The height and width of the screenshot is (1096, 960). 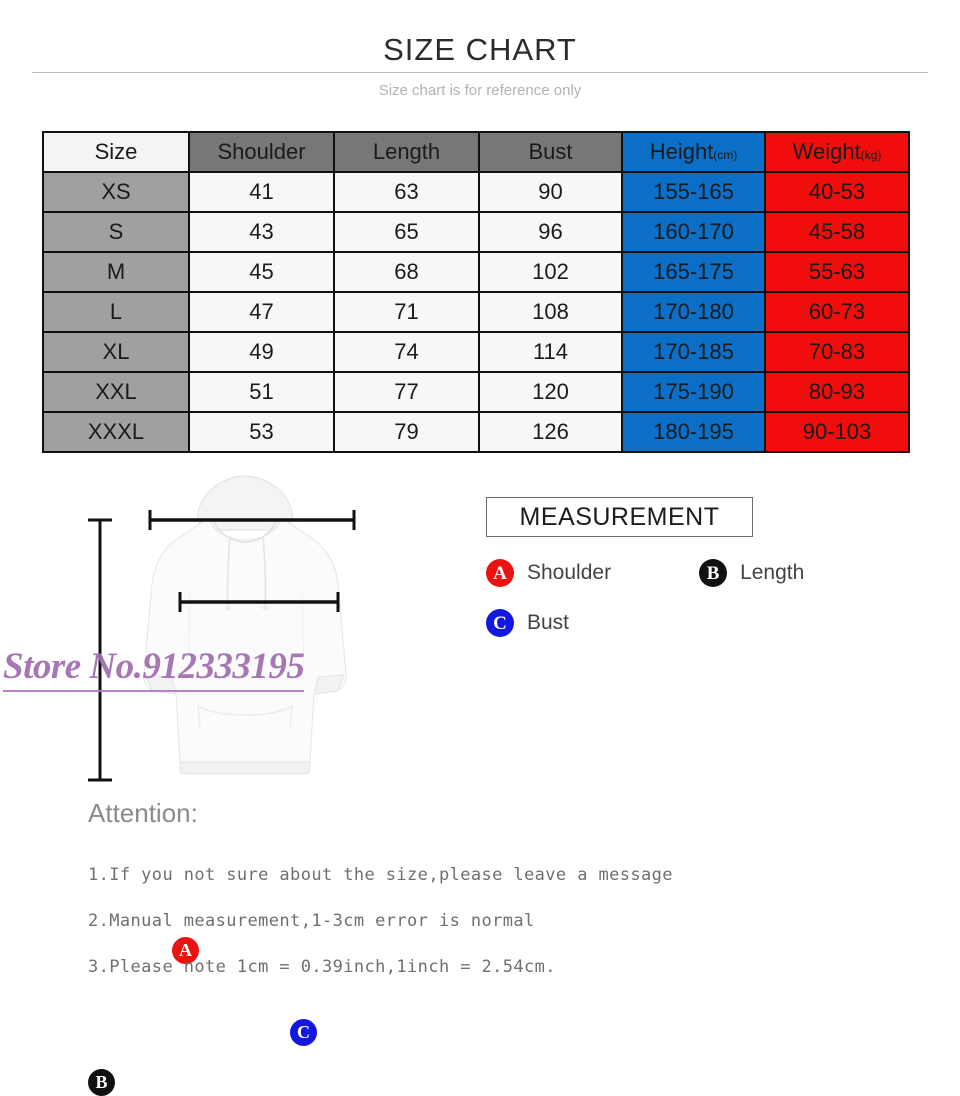 What do you see at coordinates (837, 232) in the screenshot?
I see `cell-weight: 45-58` at bounding box center [837, 232].